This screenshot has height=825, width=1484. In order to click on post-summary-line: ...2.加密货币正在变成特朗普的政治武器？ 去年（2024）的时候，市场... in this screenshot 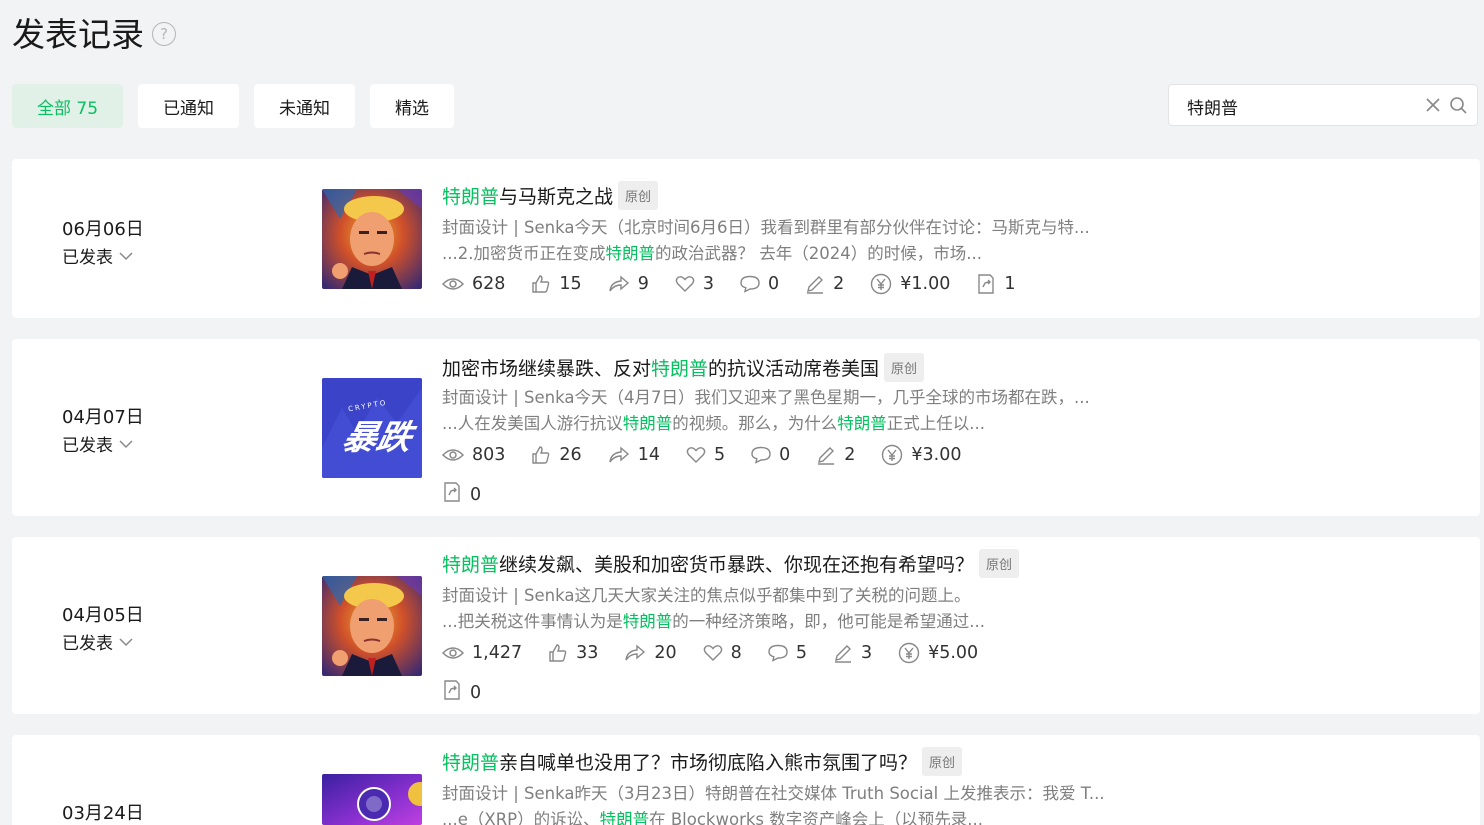, I will do `click(787, 252)`.